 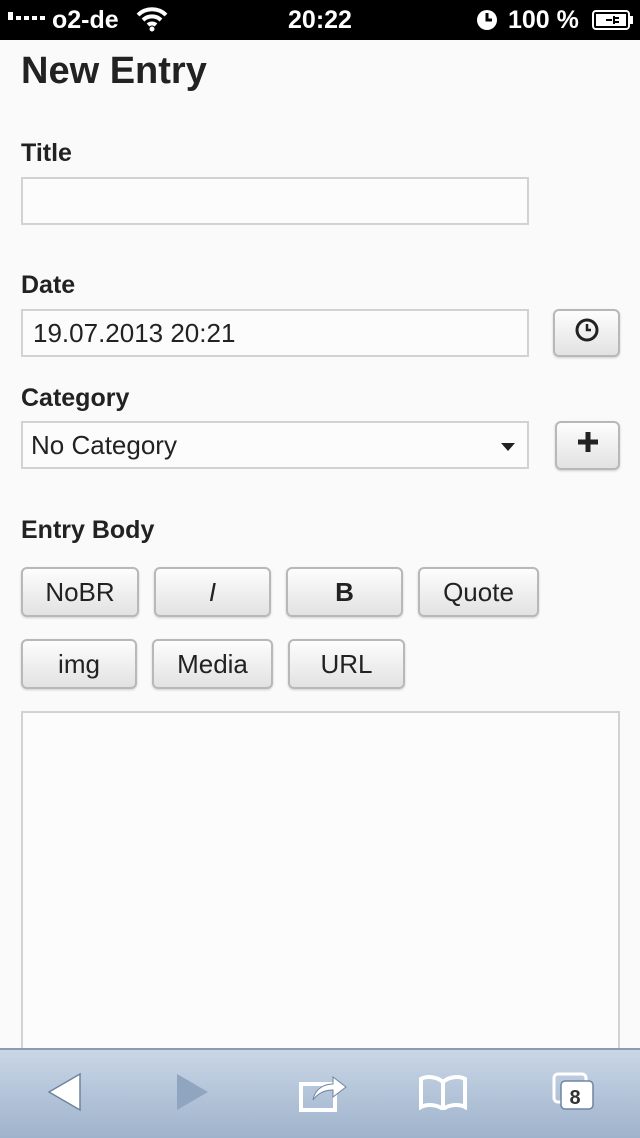 I want to click on title-label: Title, so click(x=46, y=153).